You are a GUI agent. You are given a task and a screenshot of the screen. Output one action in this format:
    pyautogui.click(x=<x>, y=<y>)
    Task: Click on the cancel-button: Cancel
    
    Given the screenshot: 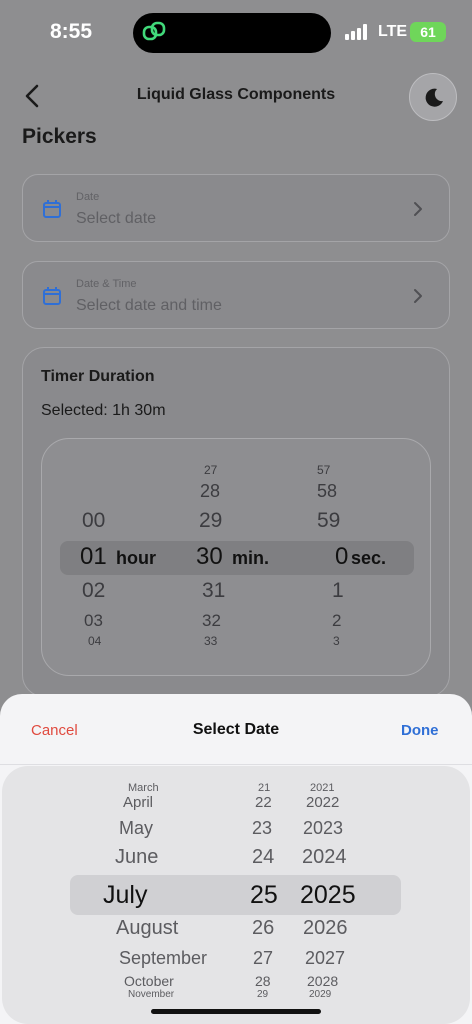 What is the action you would take?
    pyautogui.click(x=54, y=730)
    